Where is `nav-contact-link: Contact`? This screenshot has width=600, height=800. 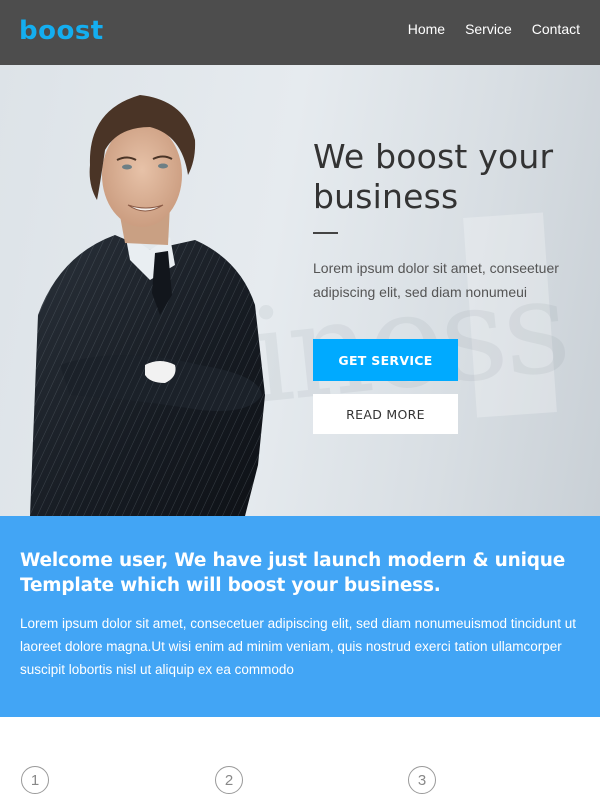 nav-contact-link: Contact is located at coordinates (556, 29).